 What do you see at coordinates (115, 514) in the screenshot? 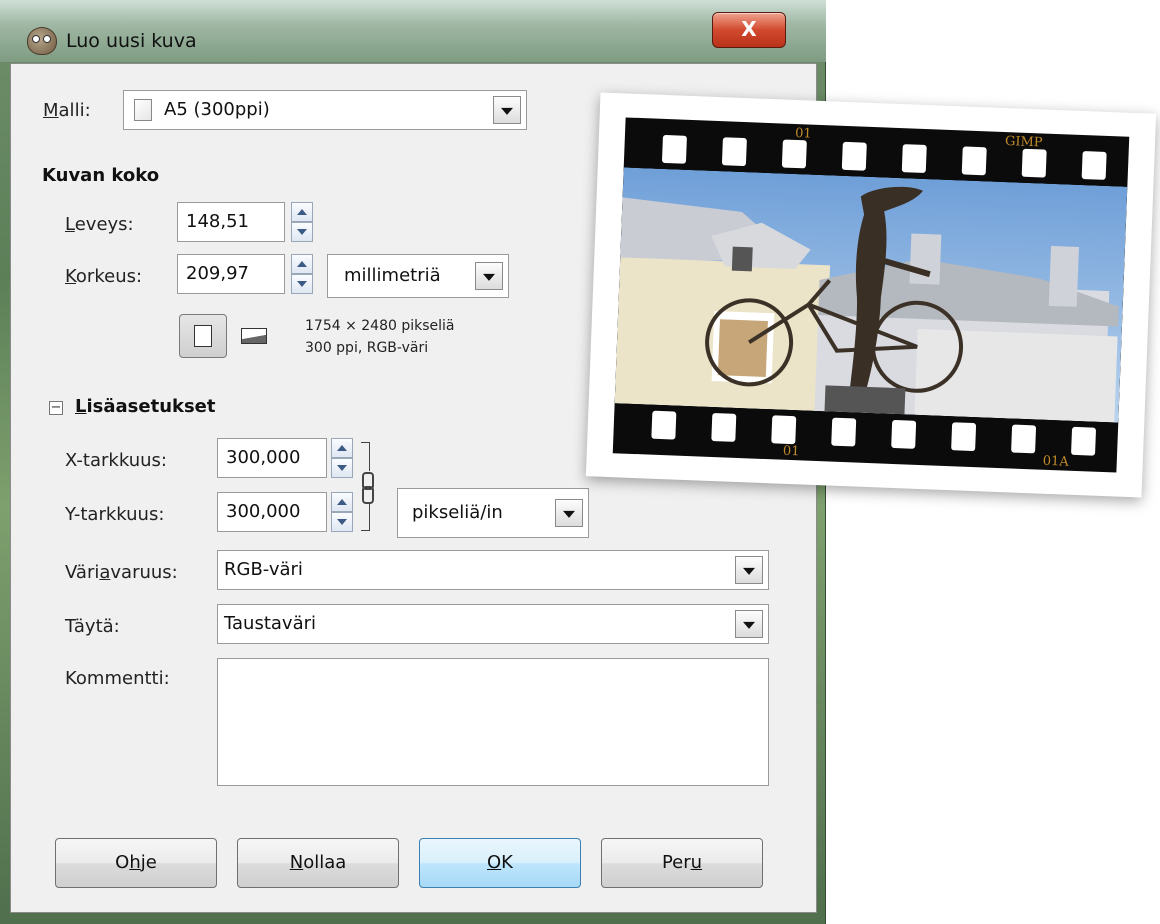
I see `y-resolution-label: Y-tarkkuus:` at bounding box center [115, 514].